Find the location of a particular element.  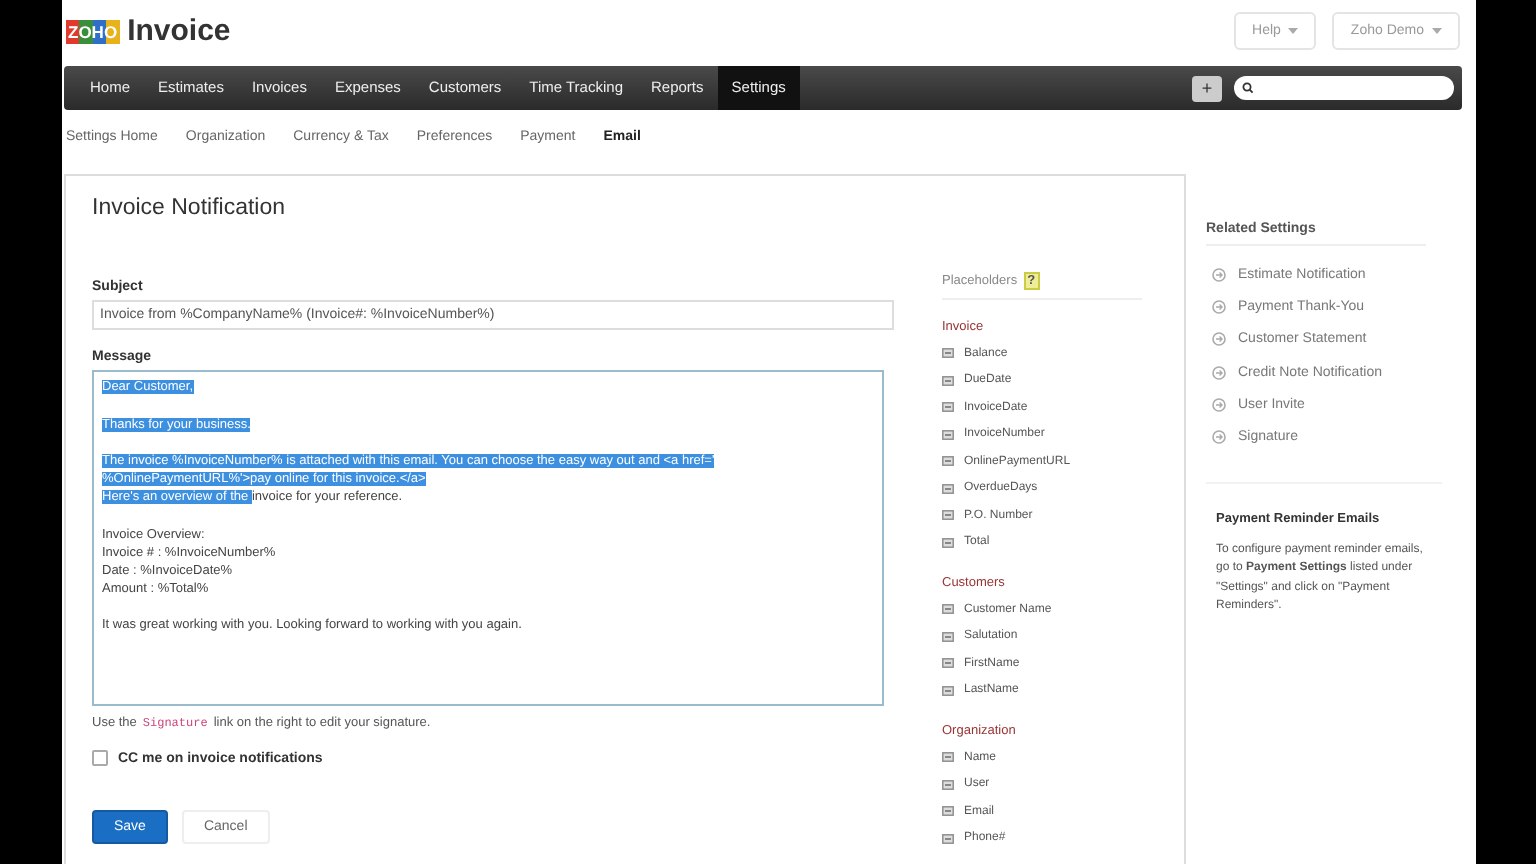

search-field is located at coordinates (1344, 88).